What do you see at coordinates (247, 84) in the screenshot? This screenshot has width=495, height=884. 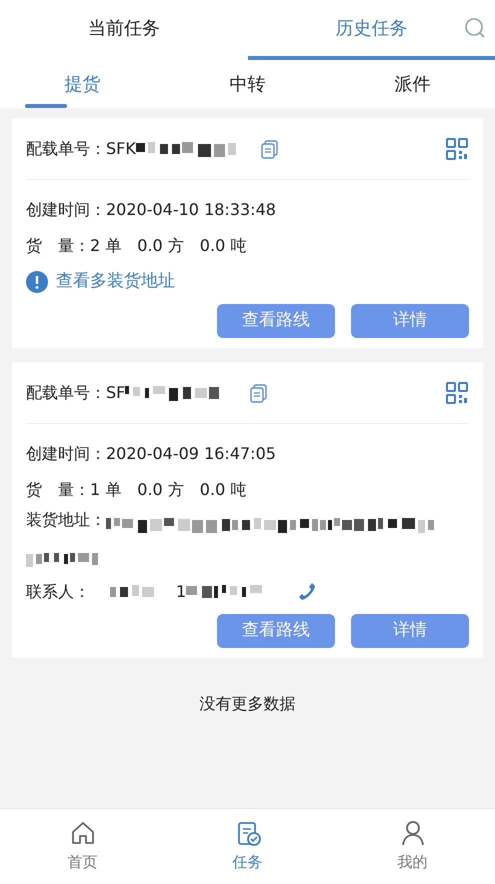 I see `category-tab: 中转` at bounding box center [247, 84].